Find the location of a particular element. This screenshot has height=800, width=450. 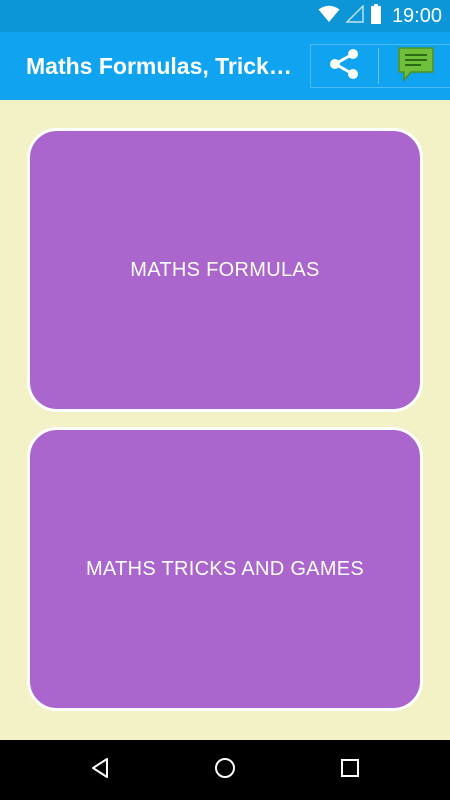

share-button is located at coordinates (344, 66).